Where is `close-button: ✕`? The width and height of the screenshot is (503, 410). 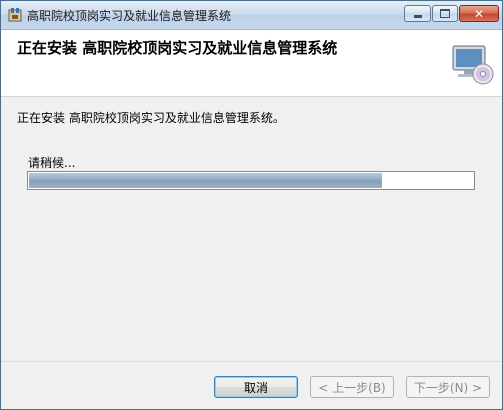 close-button: ✕ is located at coordinates (479, 13).